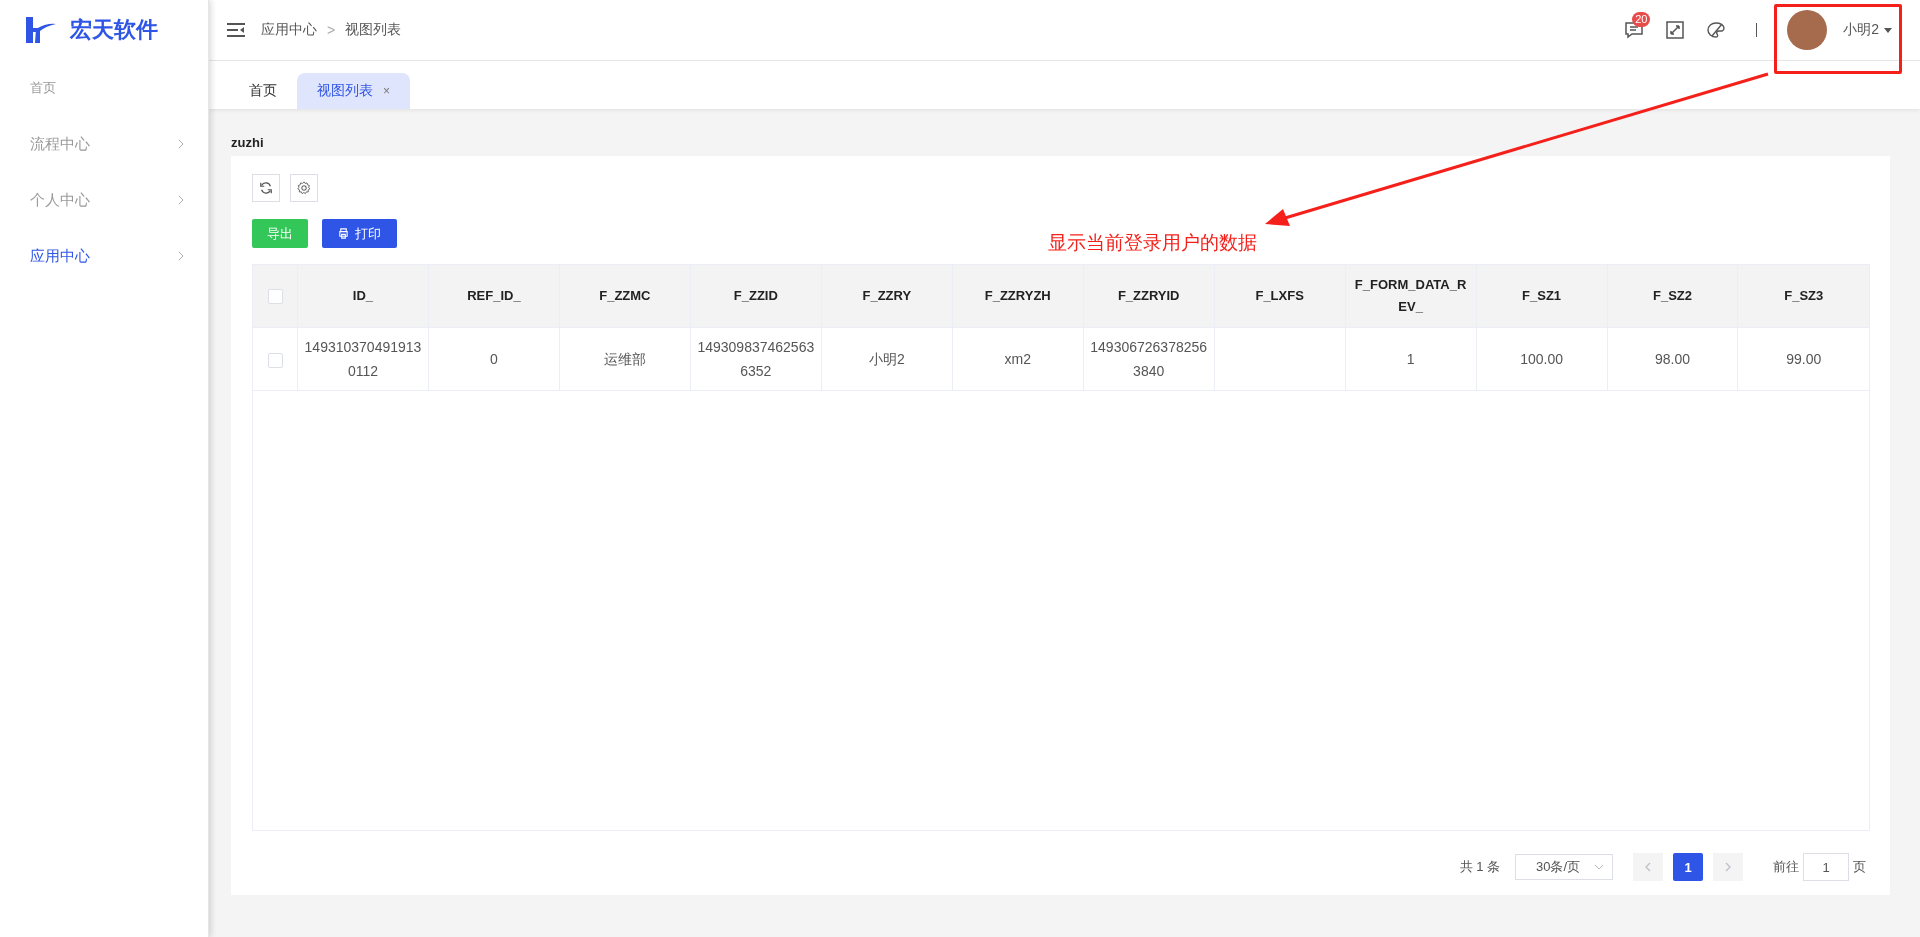 Image resolution: width=1920 pixels, height=937 pixels. Describe the element at coordinates (1716, 30) in the screenshot. I see `palette-icon` at that location.